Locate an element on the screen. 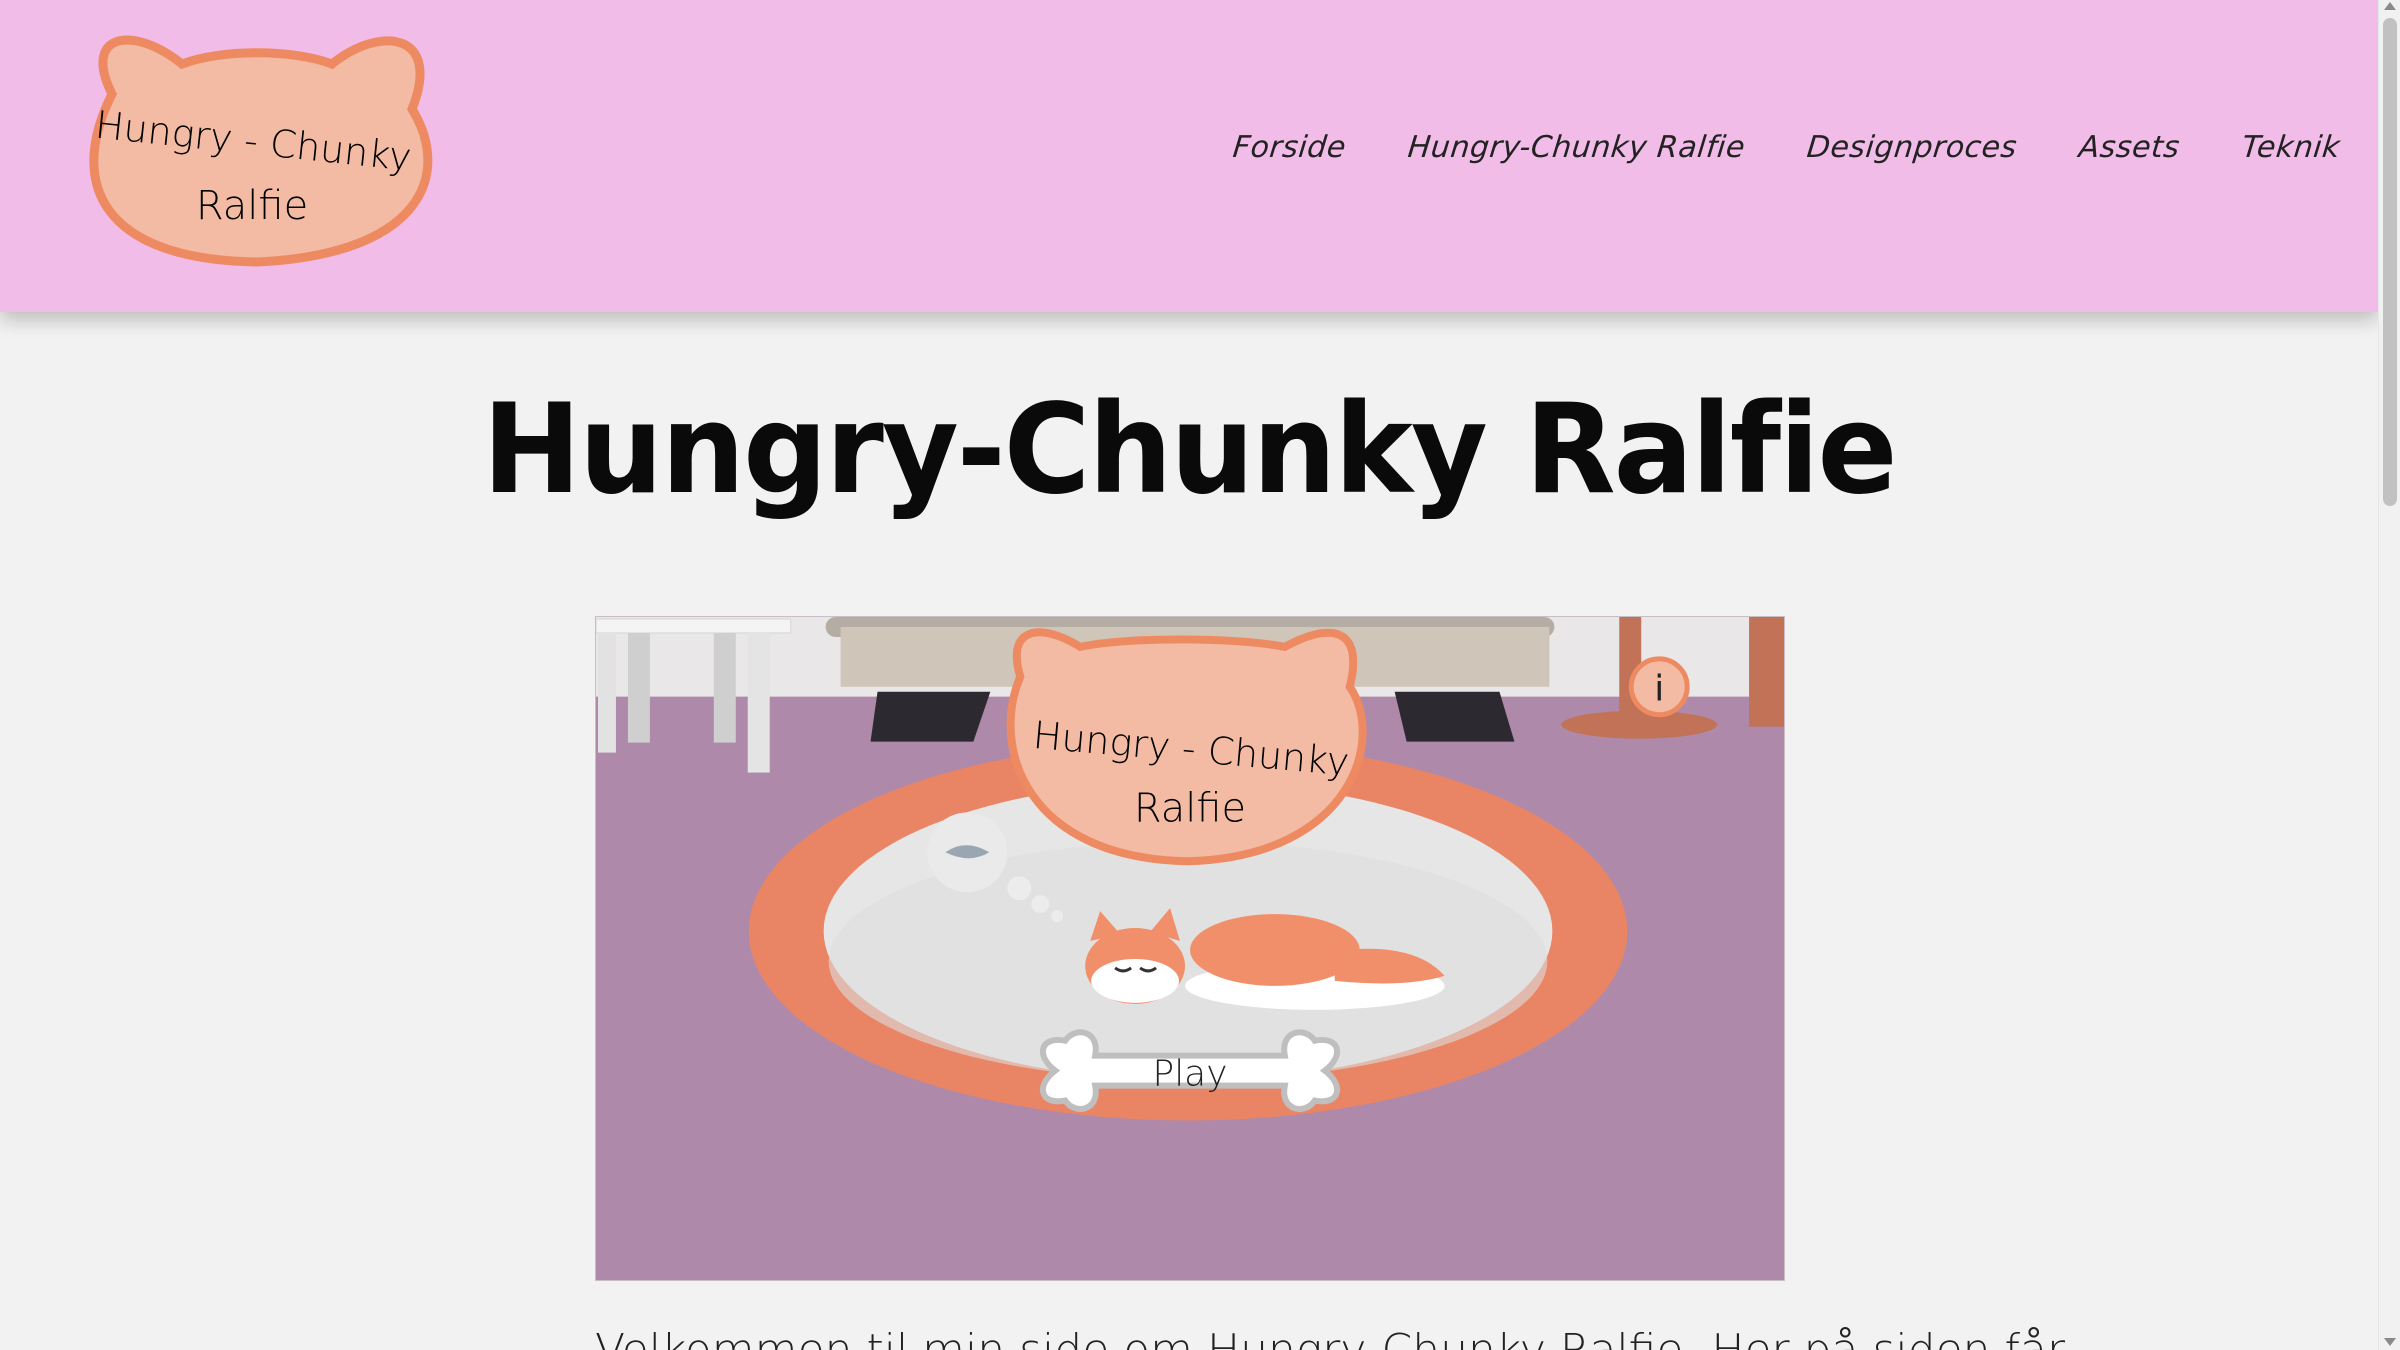  vertical-scrollbar is located at coordinates (2389, 675).